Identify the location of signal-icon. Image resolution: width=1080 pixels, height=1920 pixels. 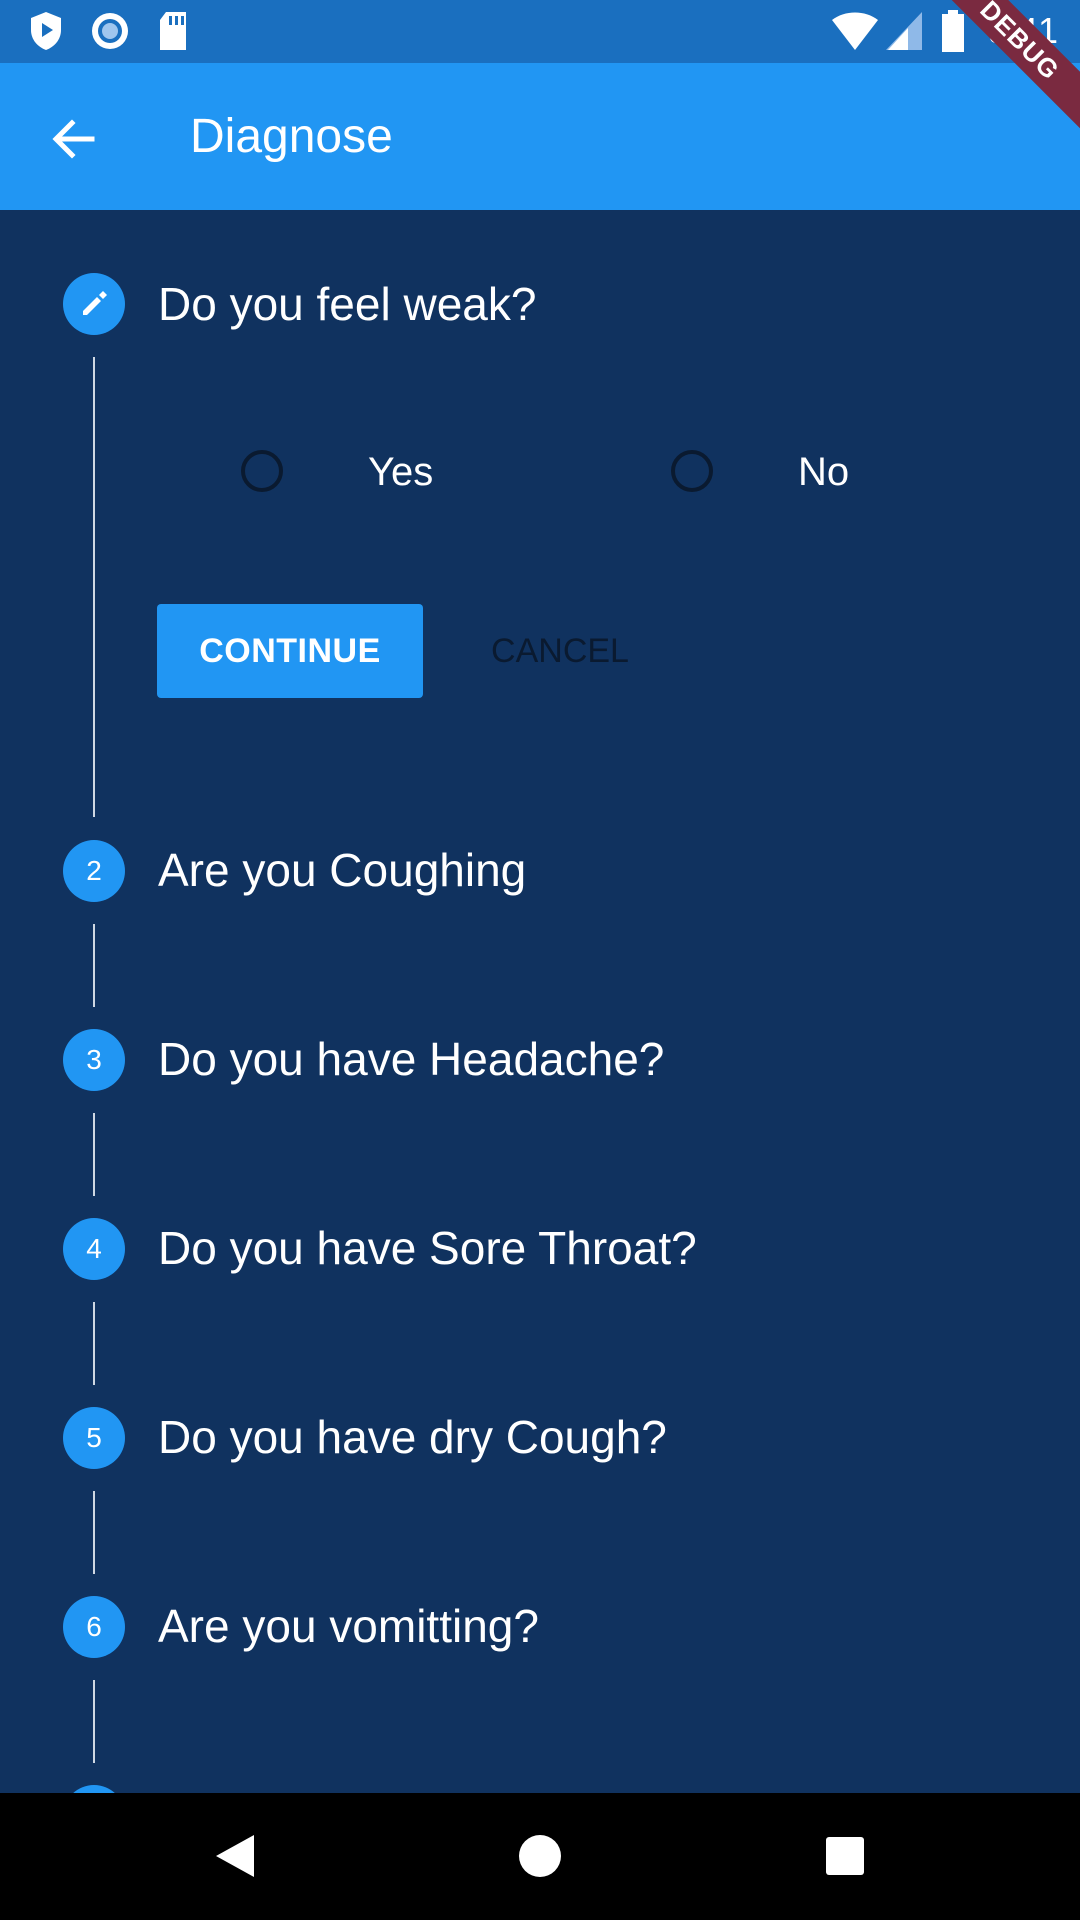
(904, 31).